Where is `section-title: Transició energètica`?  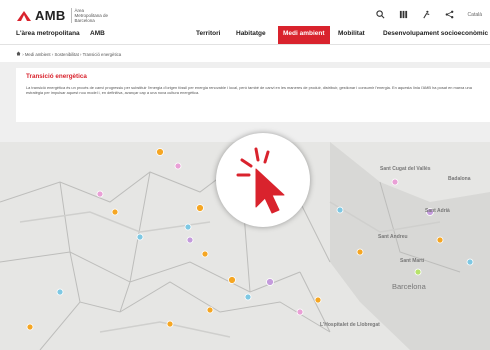
section-title: Transició energètica is located at coordinates (56, 76).